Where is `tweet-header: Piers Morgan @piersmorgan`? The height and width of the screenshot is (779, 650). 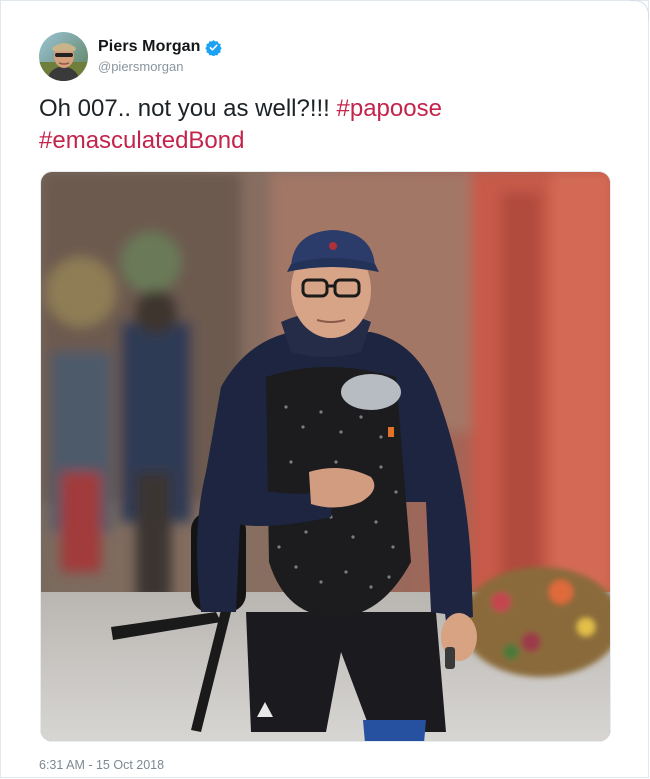 tweet-header: Piers Morgan @piersmorgan is located at coordinates (130, 56).